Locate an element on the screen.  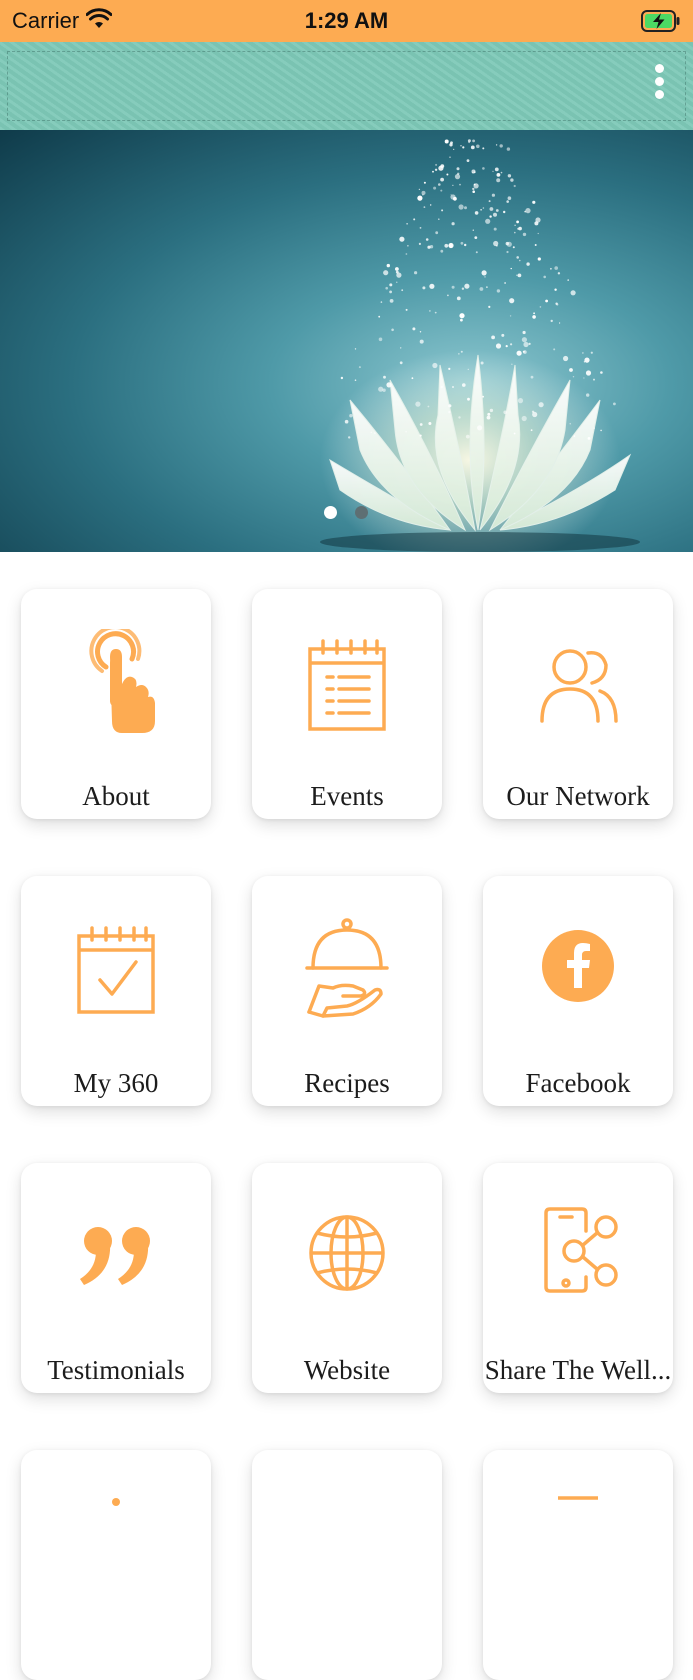
clock: 1:29 AM is located at coordinates (346, 20).